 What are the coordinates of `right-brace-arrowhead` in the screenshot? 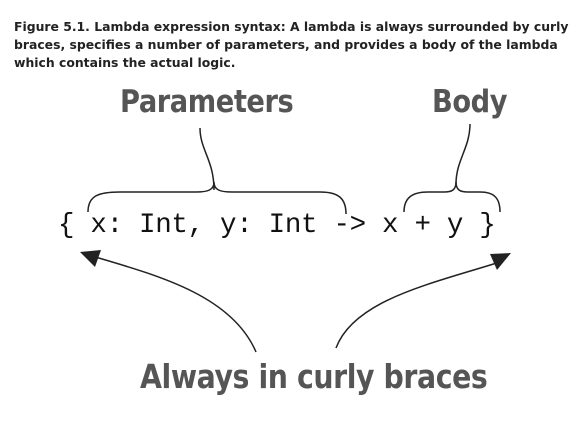 It's located at (500, 261).